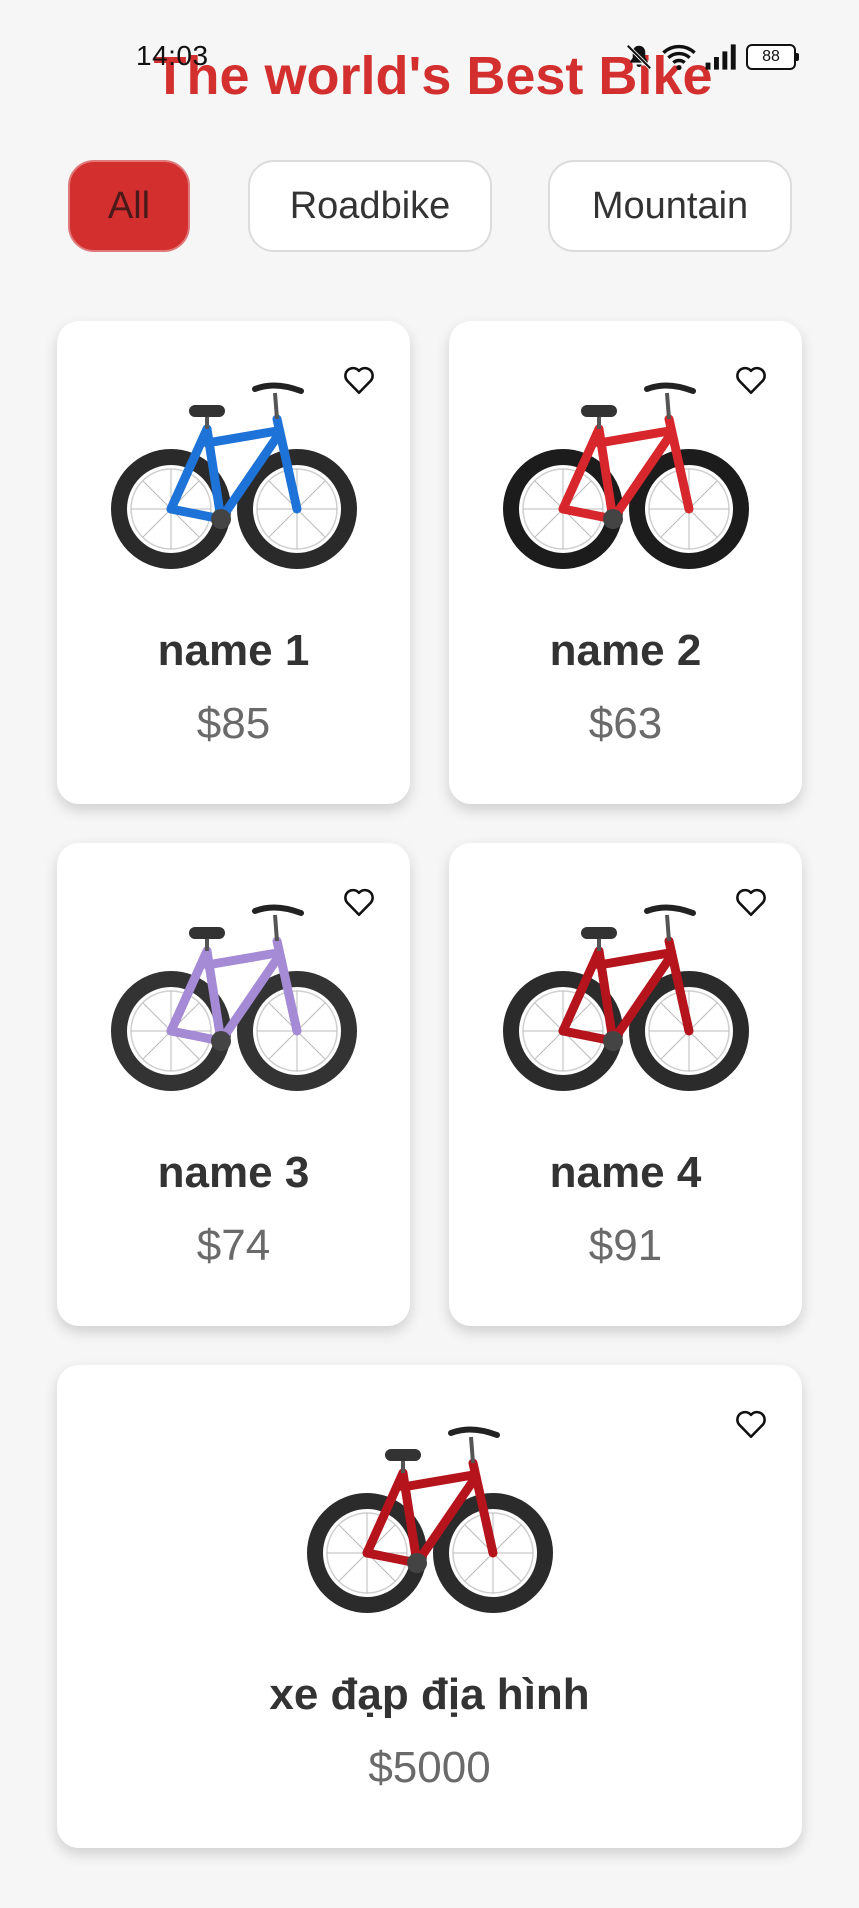 The height and width of the screenshot is (1908, 859). What do you see at coordinates (429, 1694) in the screenshot?
I see `product-name: xe đạp địa hình` at bounding box center [429, 1694].